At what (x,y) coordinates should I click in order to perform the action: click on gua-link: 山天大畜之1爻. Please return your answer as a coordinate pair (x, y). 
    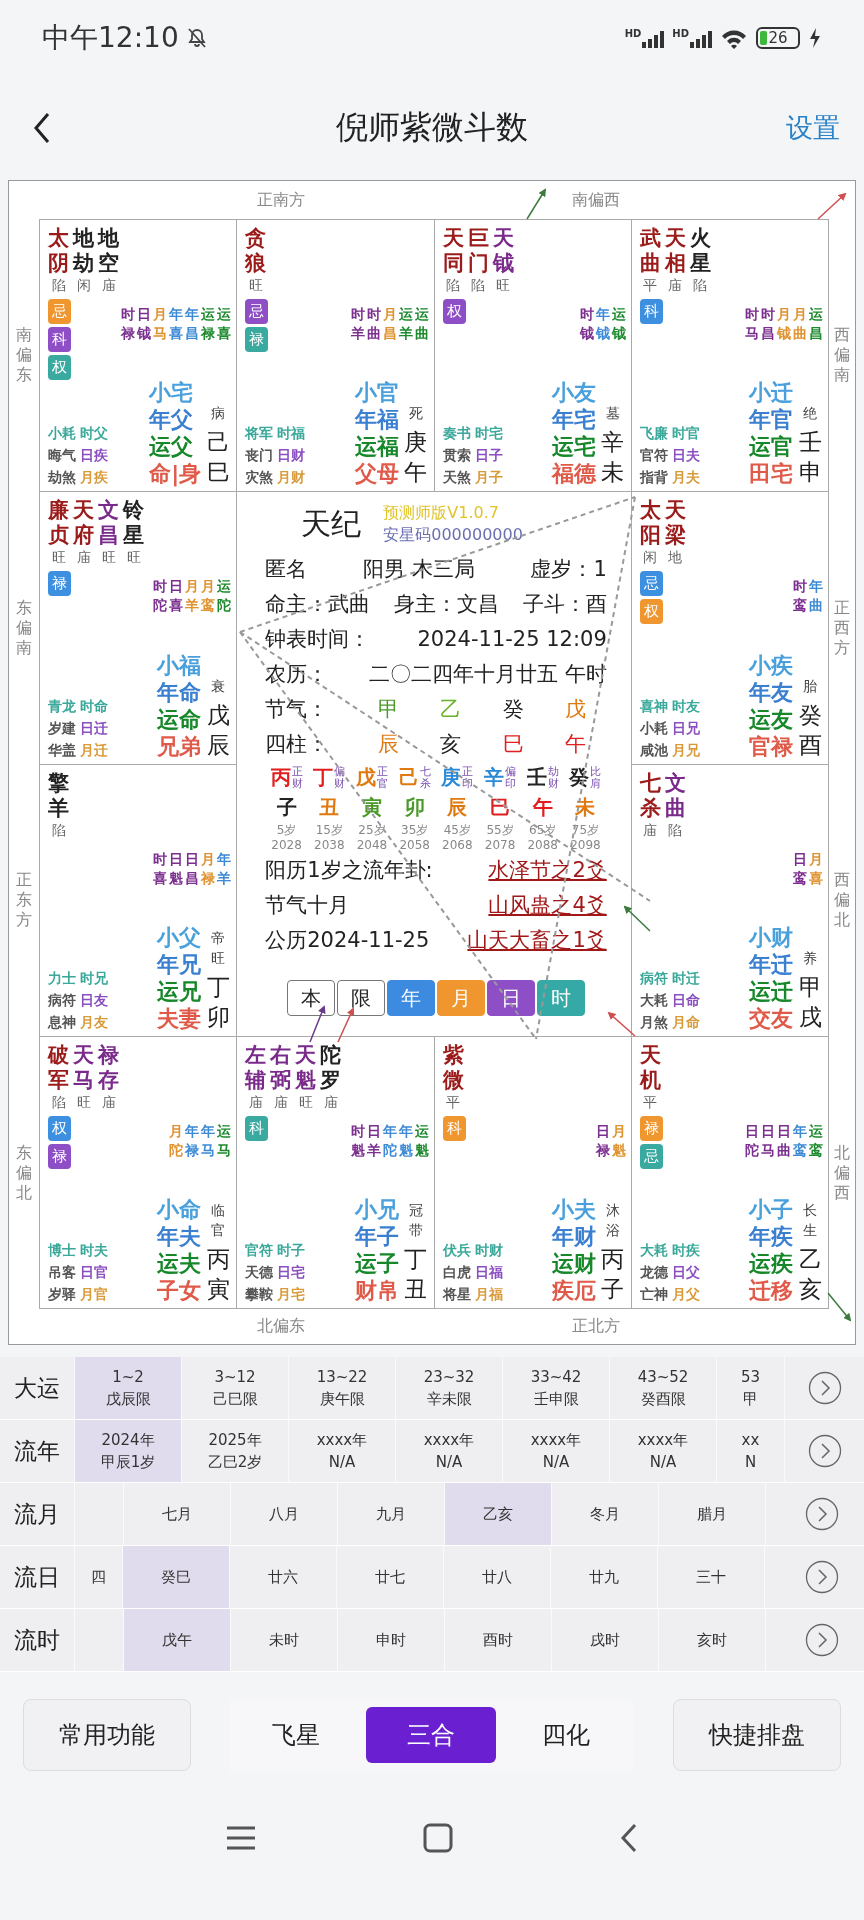
    Looking at the image, I should click on (537, 941).